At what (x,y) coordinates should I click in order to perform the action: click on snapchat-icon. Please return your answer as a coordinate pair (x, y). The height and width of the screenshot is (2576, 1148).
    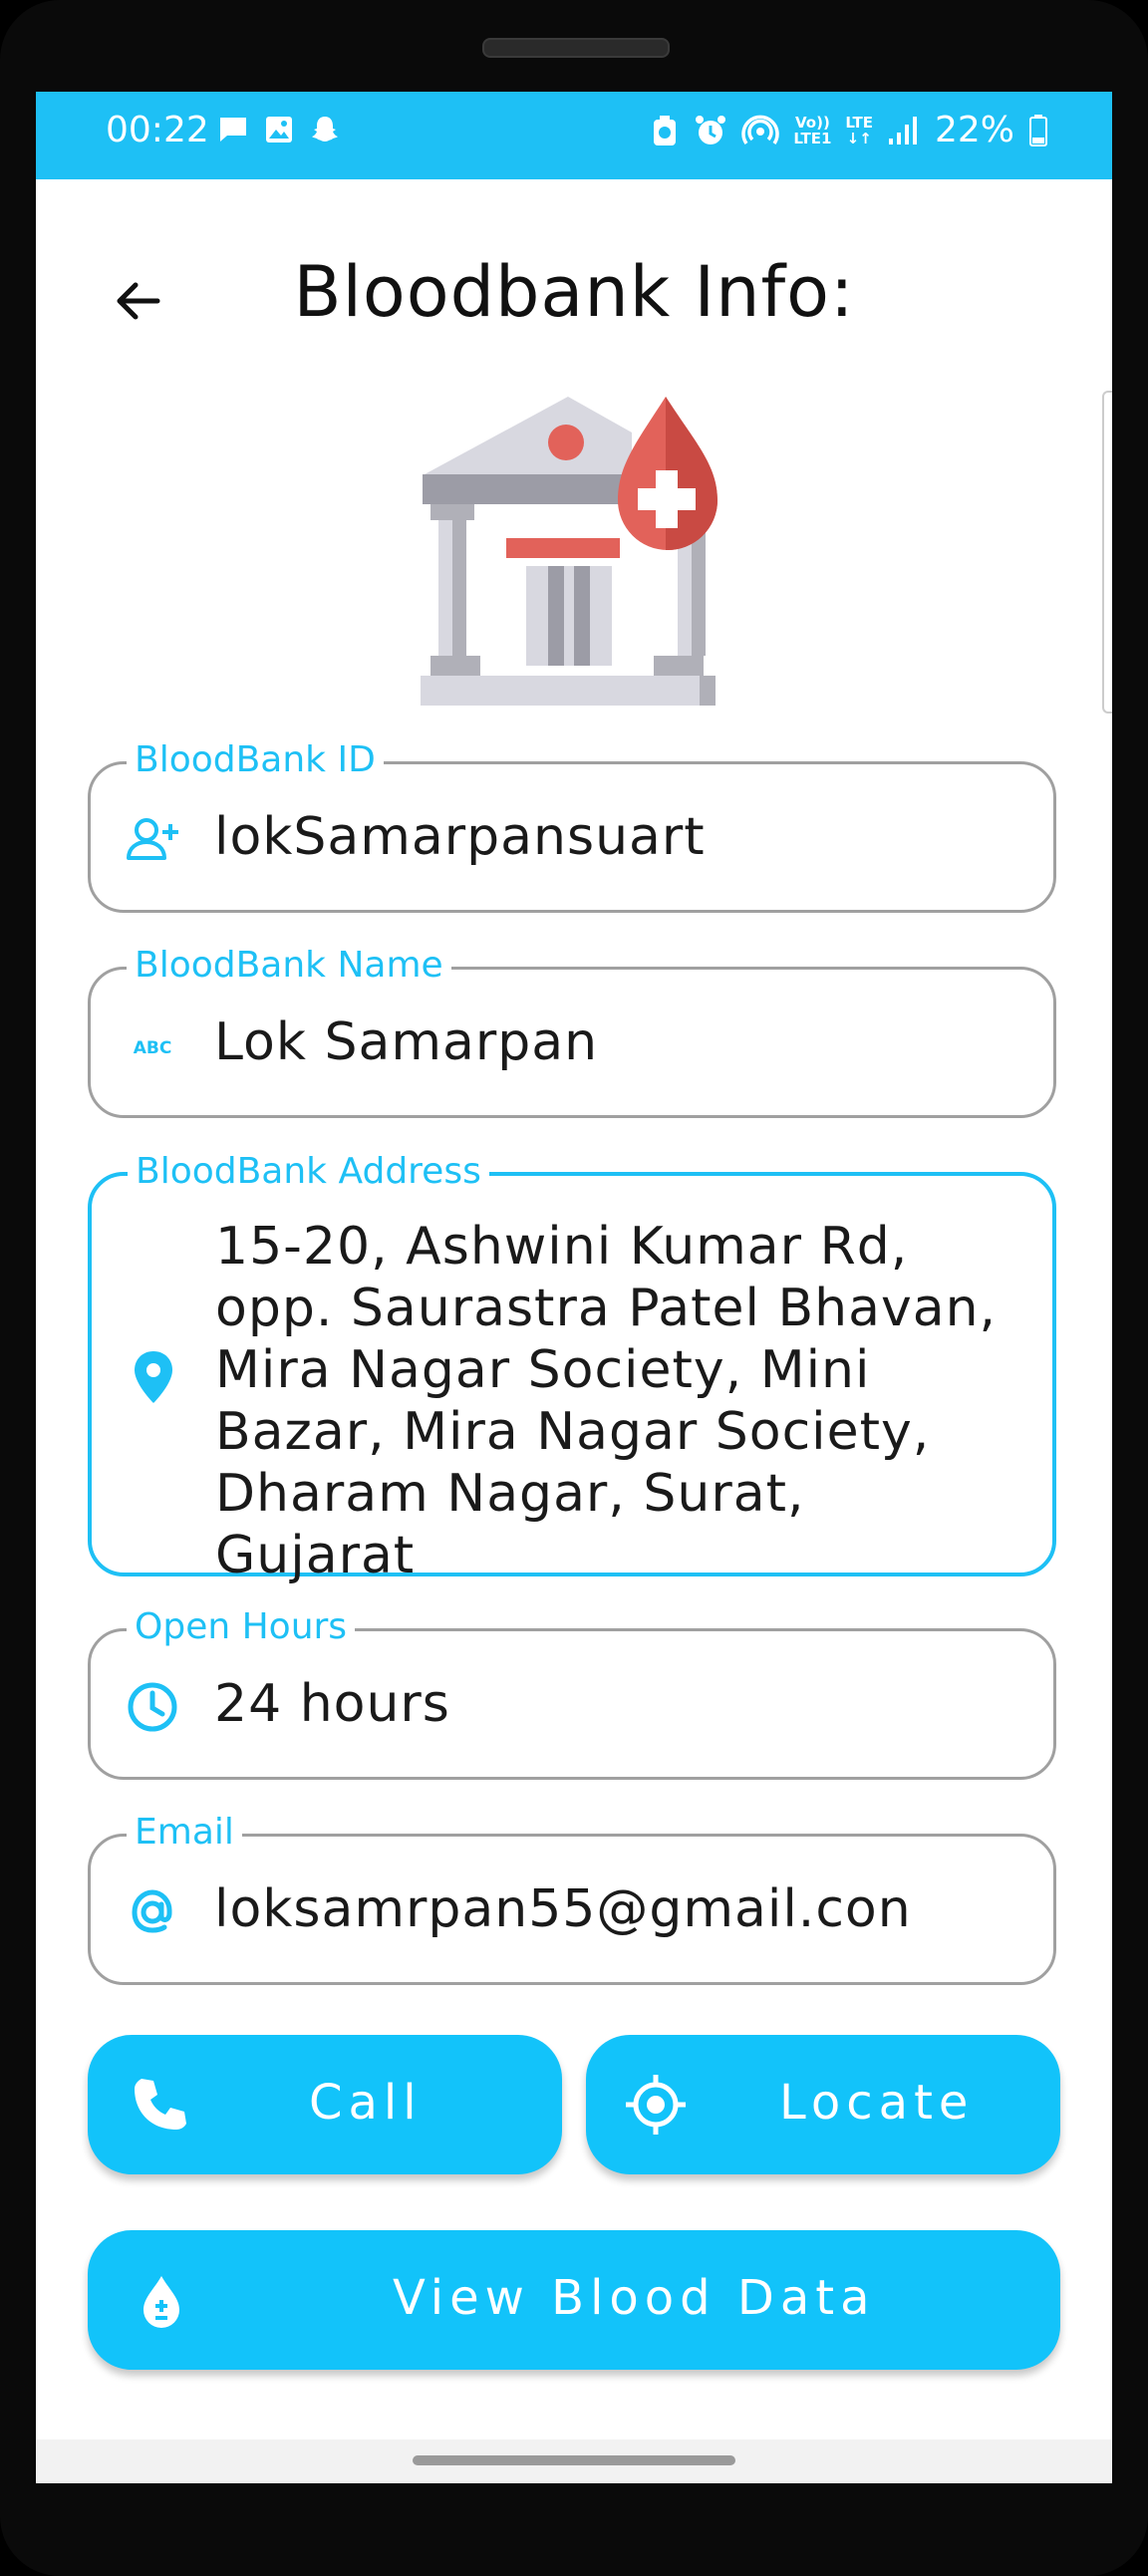
    Looking at the image, I should click on (325, 129).